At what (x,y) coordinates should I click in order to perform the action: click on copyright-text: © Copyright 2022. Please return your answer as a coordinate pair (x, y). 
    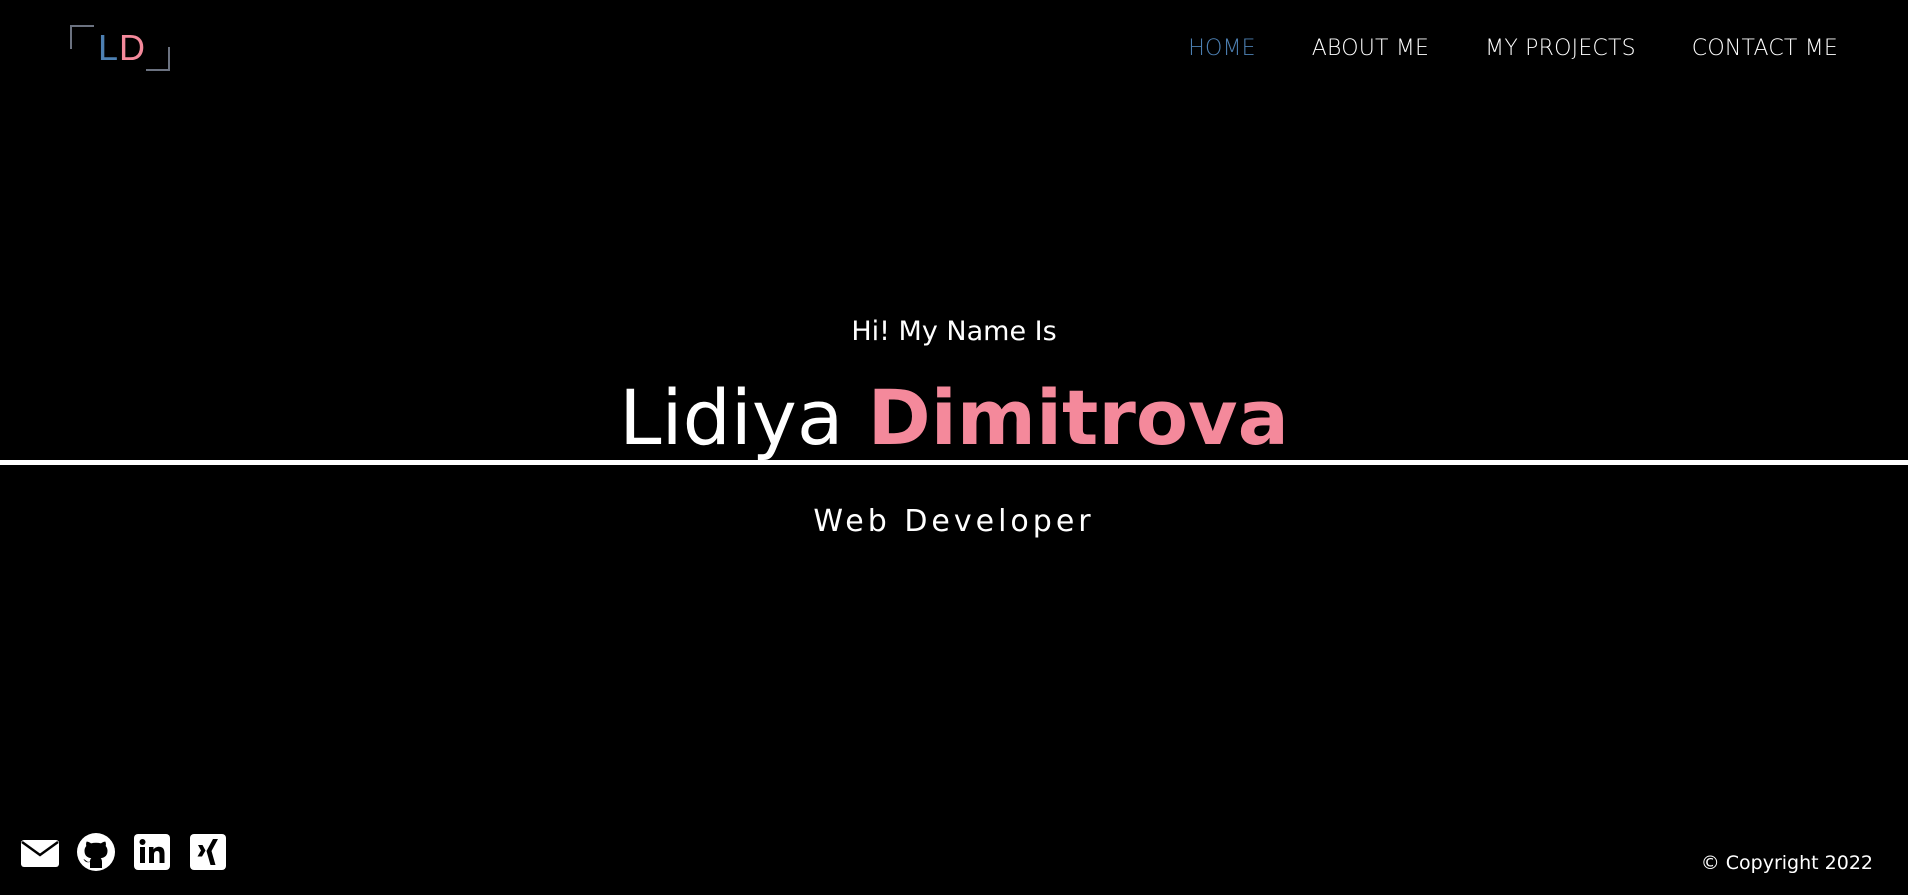
    Looking at the image, I should click on (1786, 863).